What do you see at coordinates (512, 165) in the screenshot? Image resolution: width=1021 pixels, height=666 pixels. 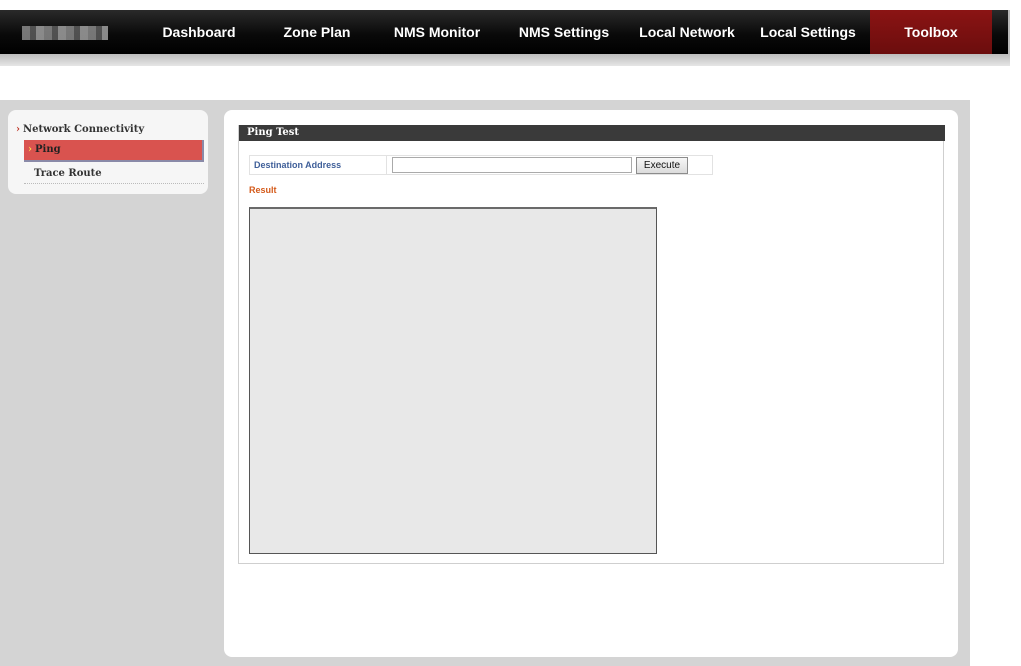 I see `destination-address-input` at bounding box center [512, 165].